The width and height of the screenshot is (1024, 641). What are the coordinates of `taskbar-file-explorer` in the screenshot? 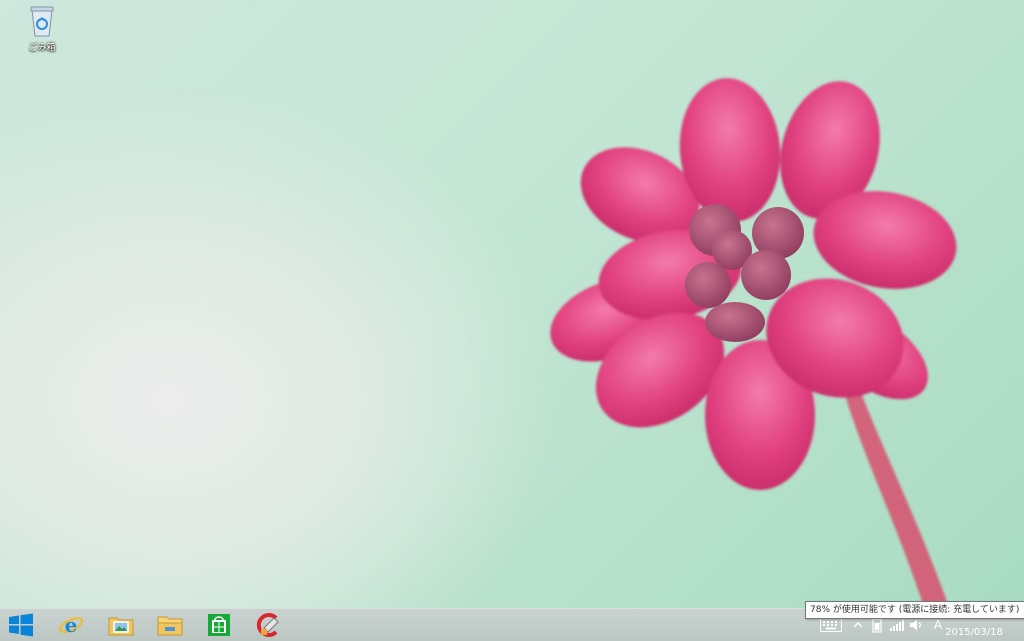 It's located at (170, 625).